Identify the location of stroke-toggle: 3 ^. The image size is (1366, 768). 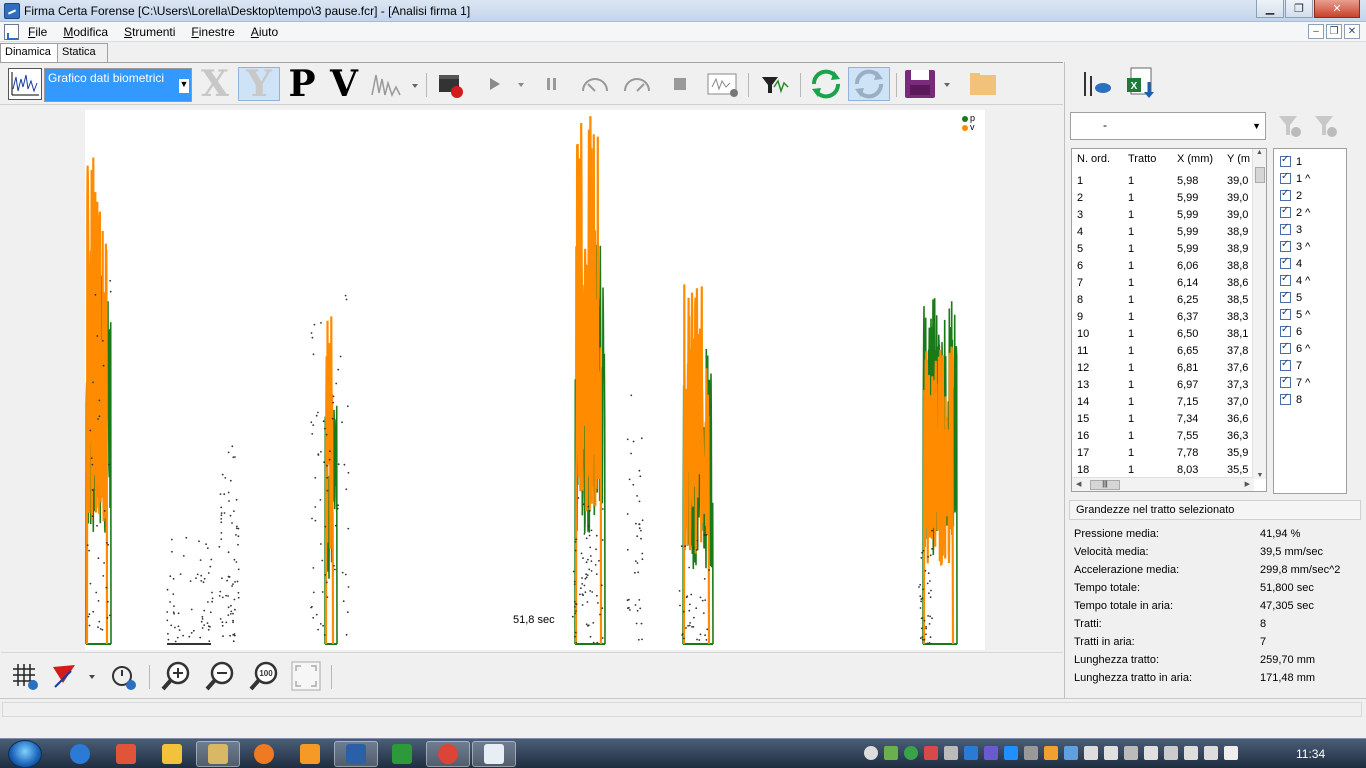
(1295, 246).